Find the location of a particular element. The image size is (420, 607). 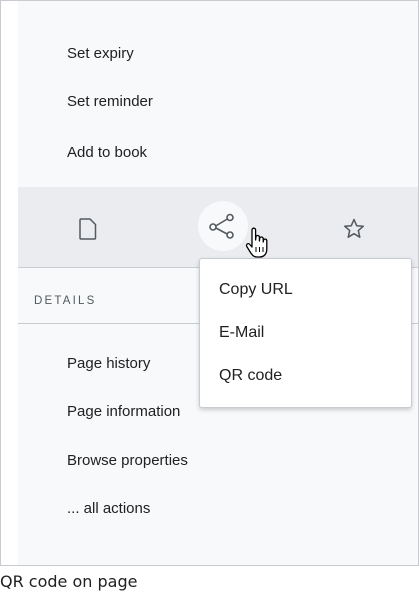

details-heading: DETAILS is located at coordinates (65, 301).